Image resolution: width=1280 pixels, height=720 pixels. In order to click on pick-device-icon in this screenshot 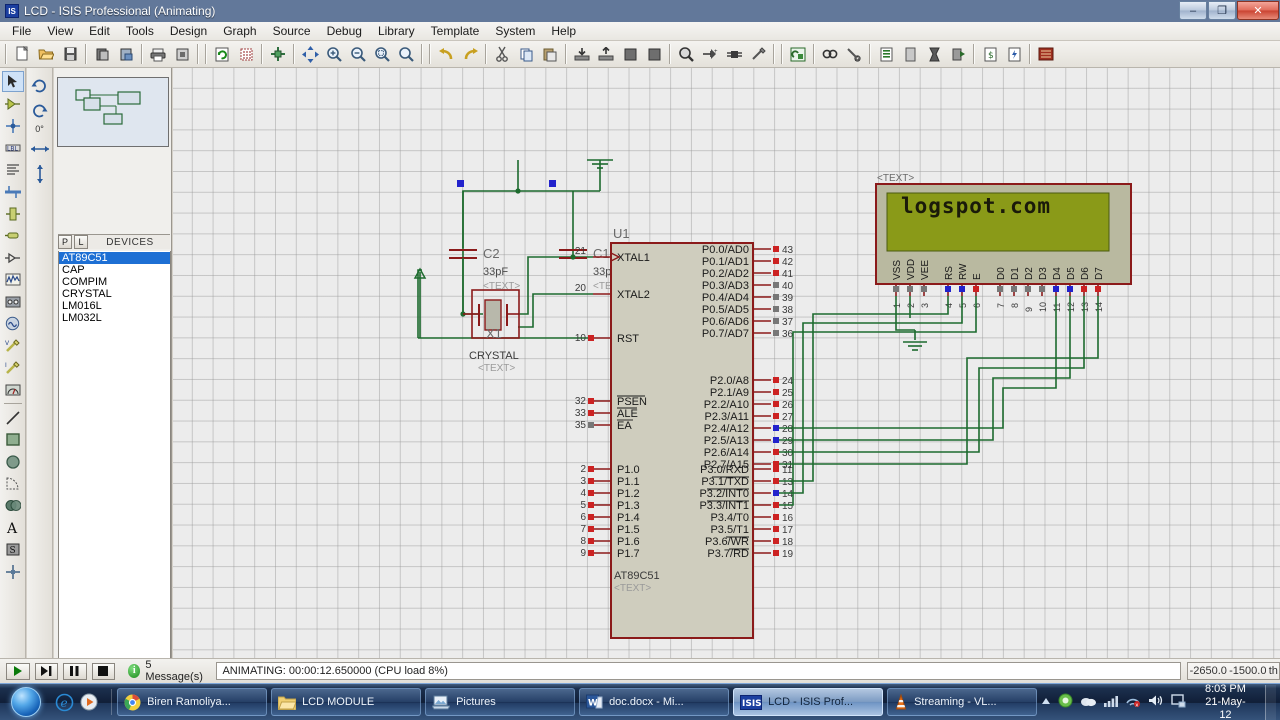, I will do `click(686, 54)`.